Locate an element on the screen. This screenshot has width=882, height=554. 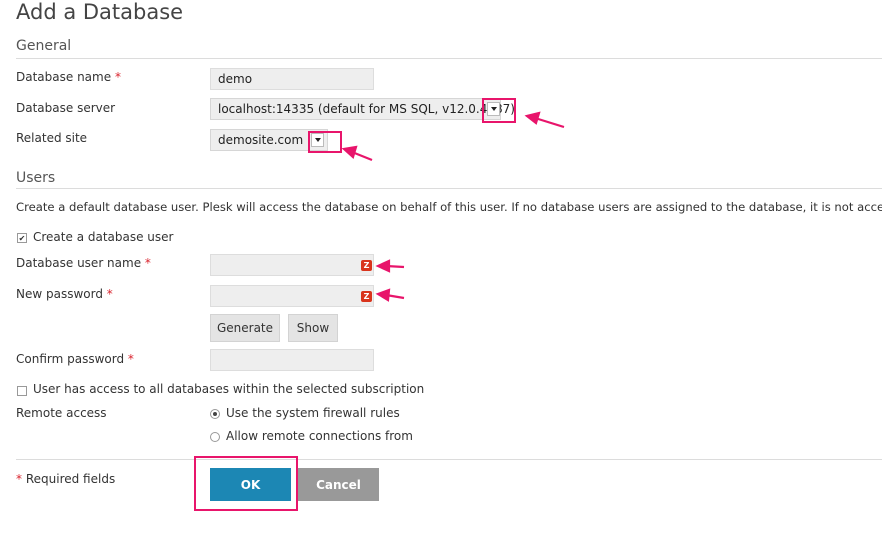
annotation-arrows is located at coordinates (453, 206).